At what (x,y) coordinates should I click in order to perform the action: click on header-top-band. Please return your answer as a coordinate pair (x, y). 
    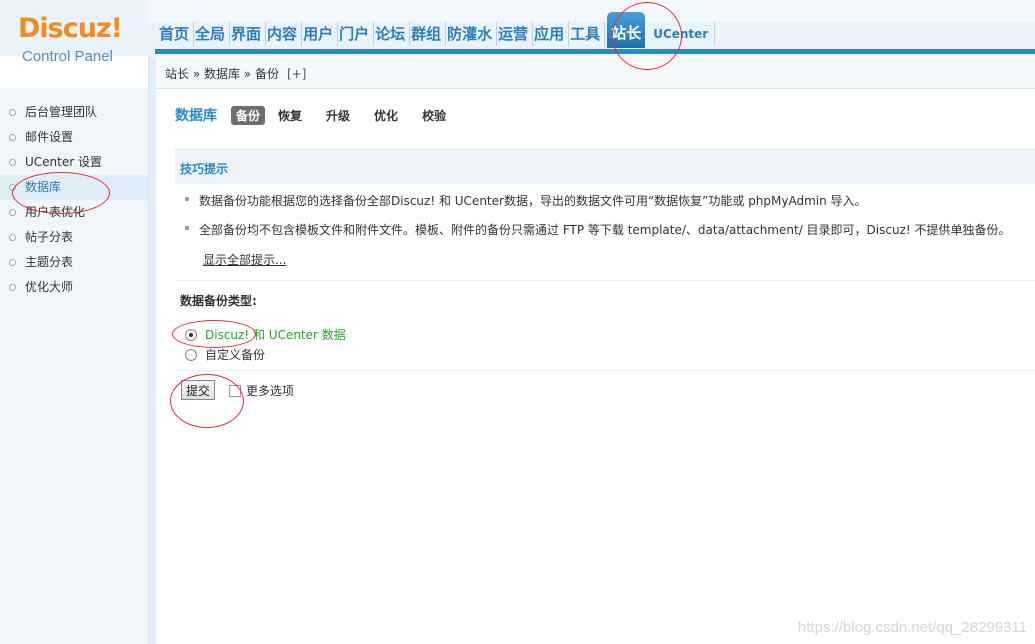
    Looking at the image, I should click on (591, 11).